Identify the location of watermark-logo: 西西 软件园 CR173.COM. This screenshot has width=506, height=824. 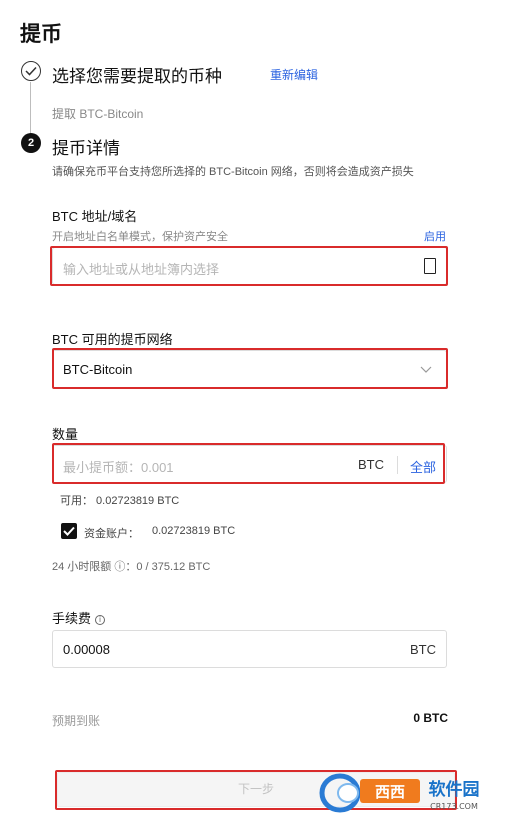
(399, 793).